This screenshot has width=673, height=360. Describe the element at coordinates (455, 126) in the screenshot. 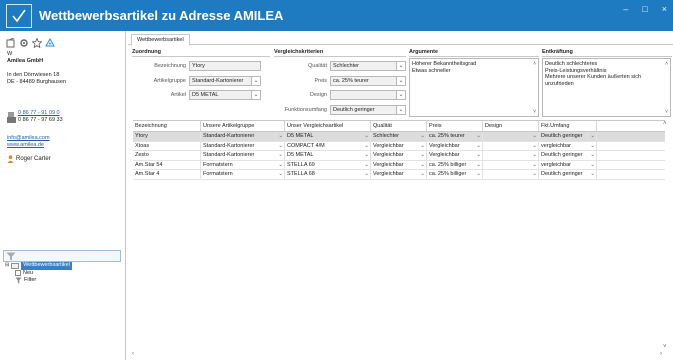

I see `column-header: Preis` at that location.